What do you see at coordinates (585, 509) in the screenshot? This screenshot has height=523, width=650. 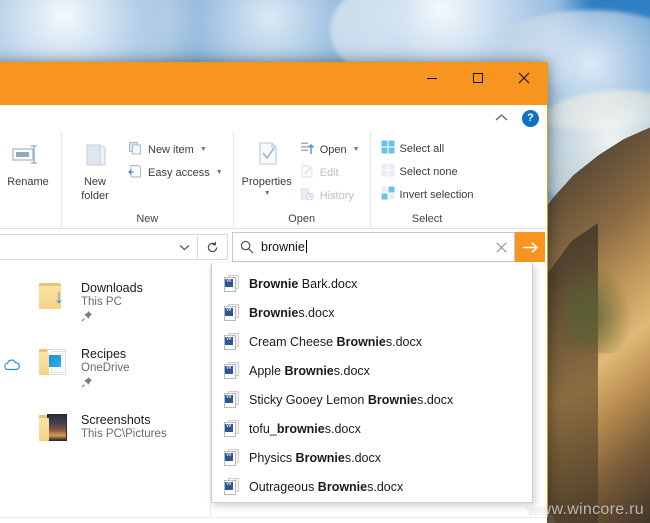 I see `watermark: www.wincore.ru` at bounding box center [585, 509].